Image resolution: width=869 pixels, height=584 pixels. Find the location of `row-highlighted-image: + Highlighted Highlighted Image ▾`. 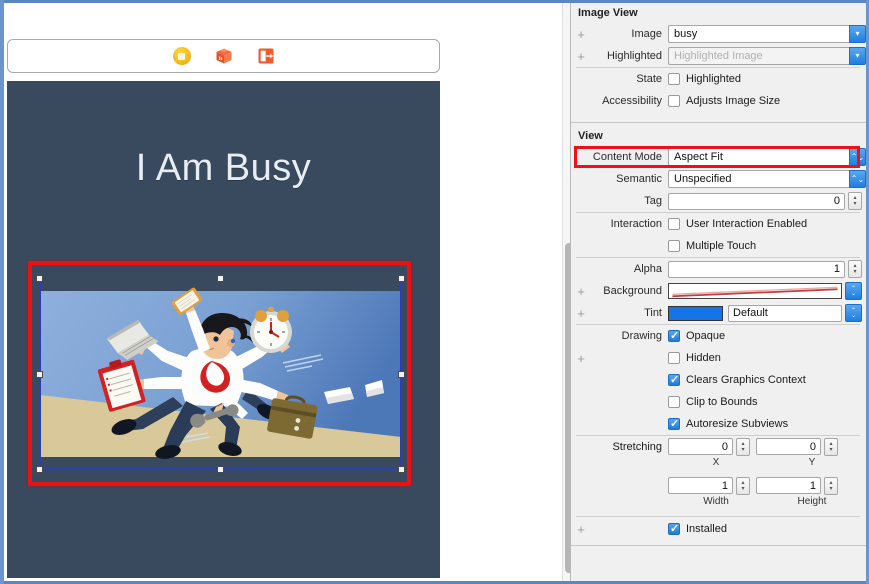

row-highlighted-image: + Highlighted Highlighted Image ▾ is located at coordinates (718, 56).